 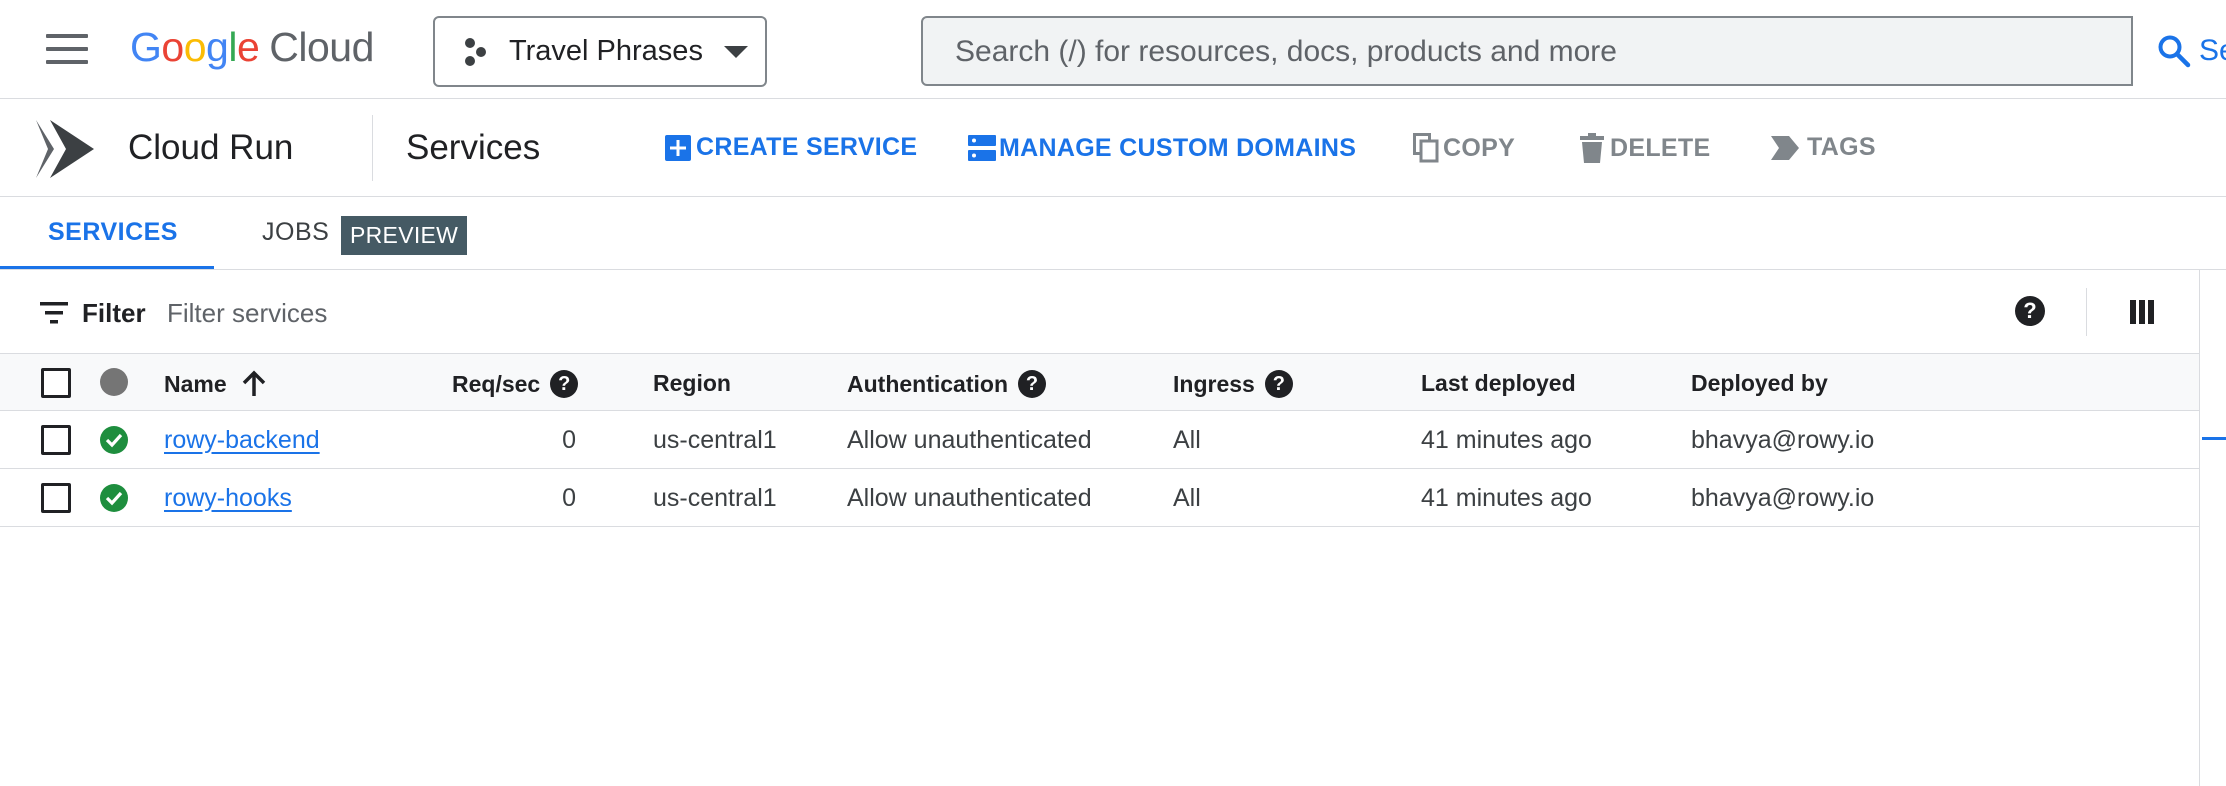 I want to click on logo-letter: e, so click(x=248, y=47).